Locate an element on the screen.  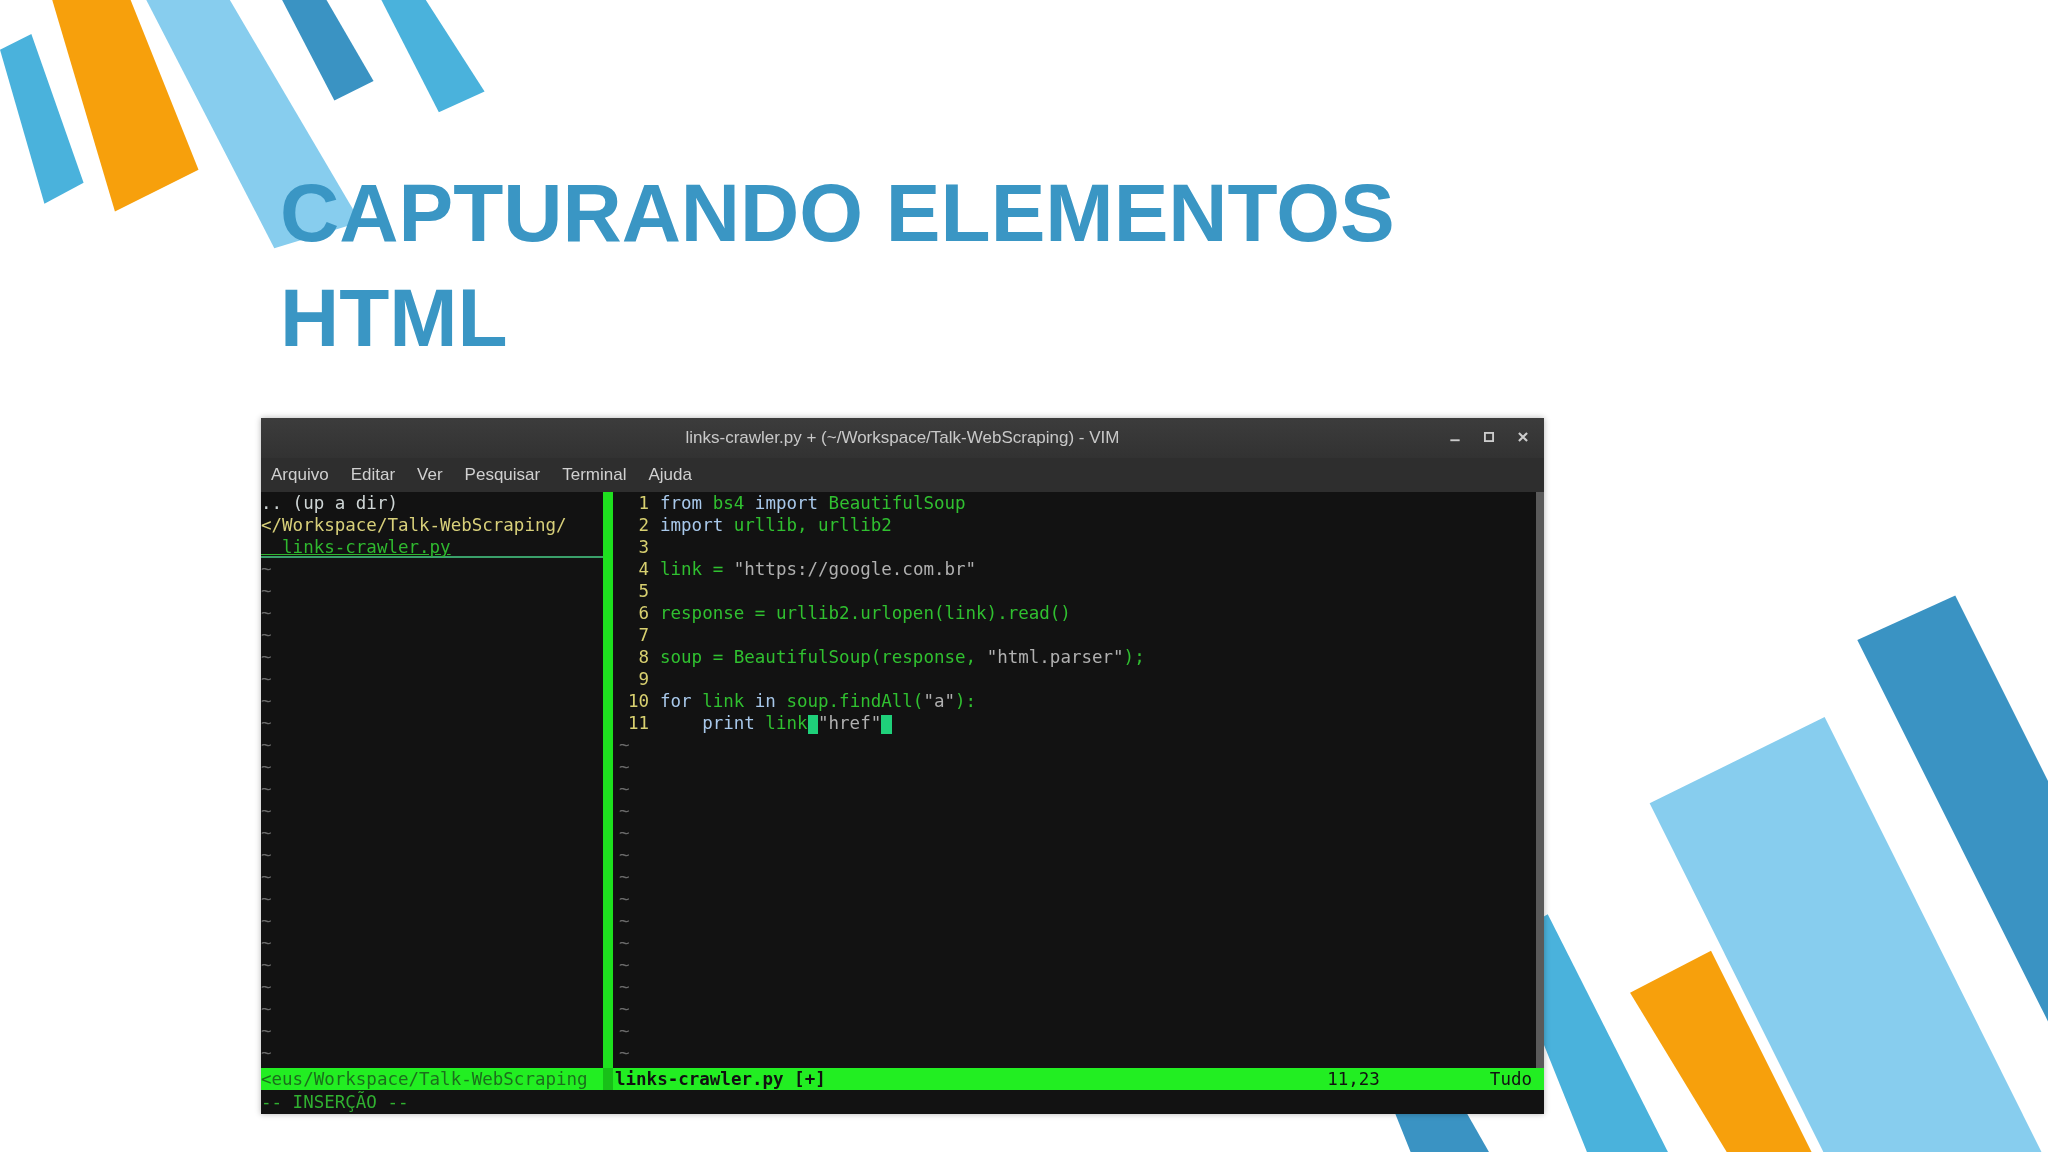
menu-item: Pesquisar is located at coordinates (502, 475).